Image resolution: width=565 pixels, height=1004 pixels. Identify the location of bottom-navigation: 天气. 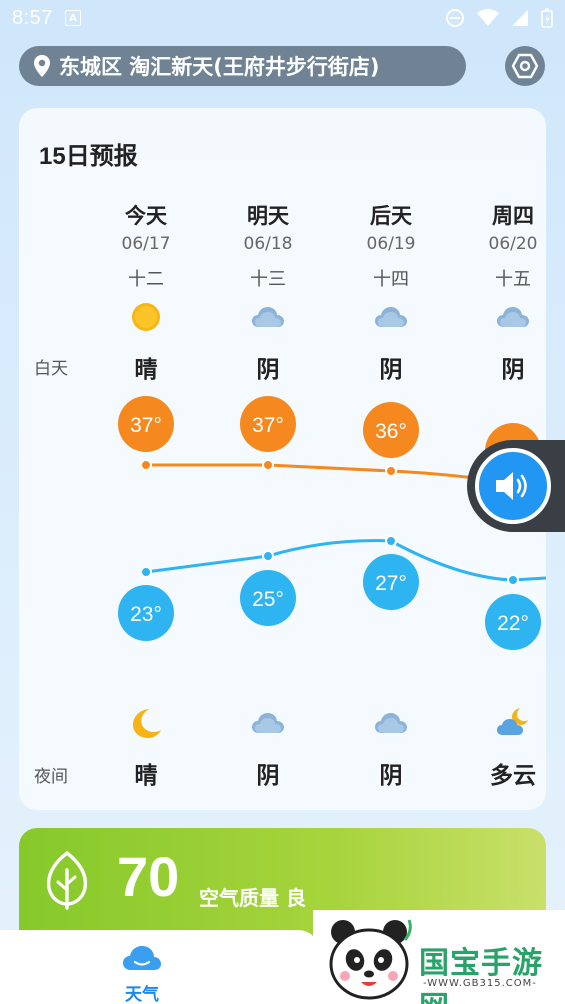
(160, 967).